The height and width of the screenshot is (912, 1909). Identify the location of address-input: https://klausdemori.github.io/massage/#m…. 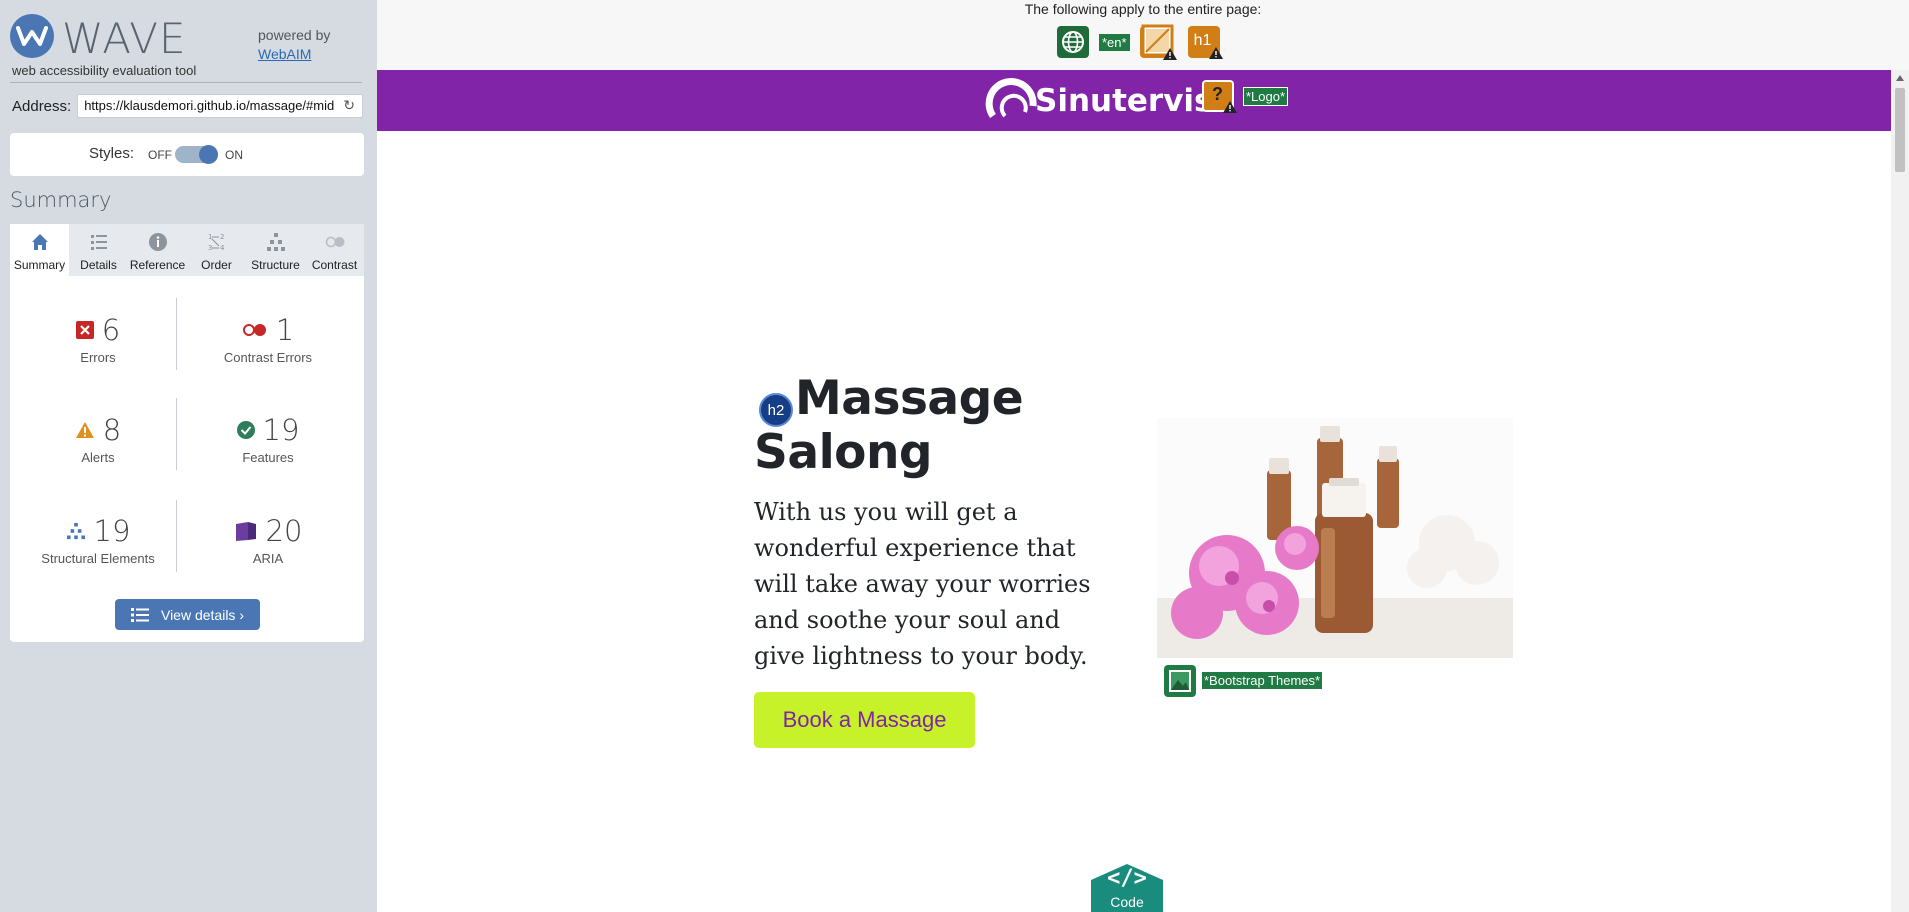
(220, 106).